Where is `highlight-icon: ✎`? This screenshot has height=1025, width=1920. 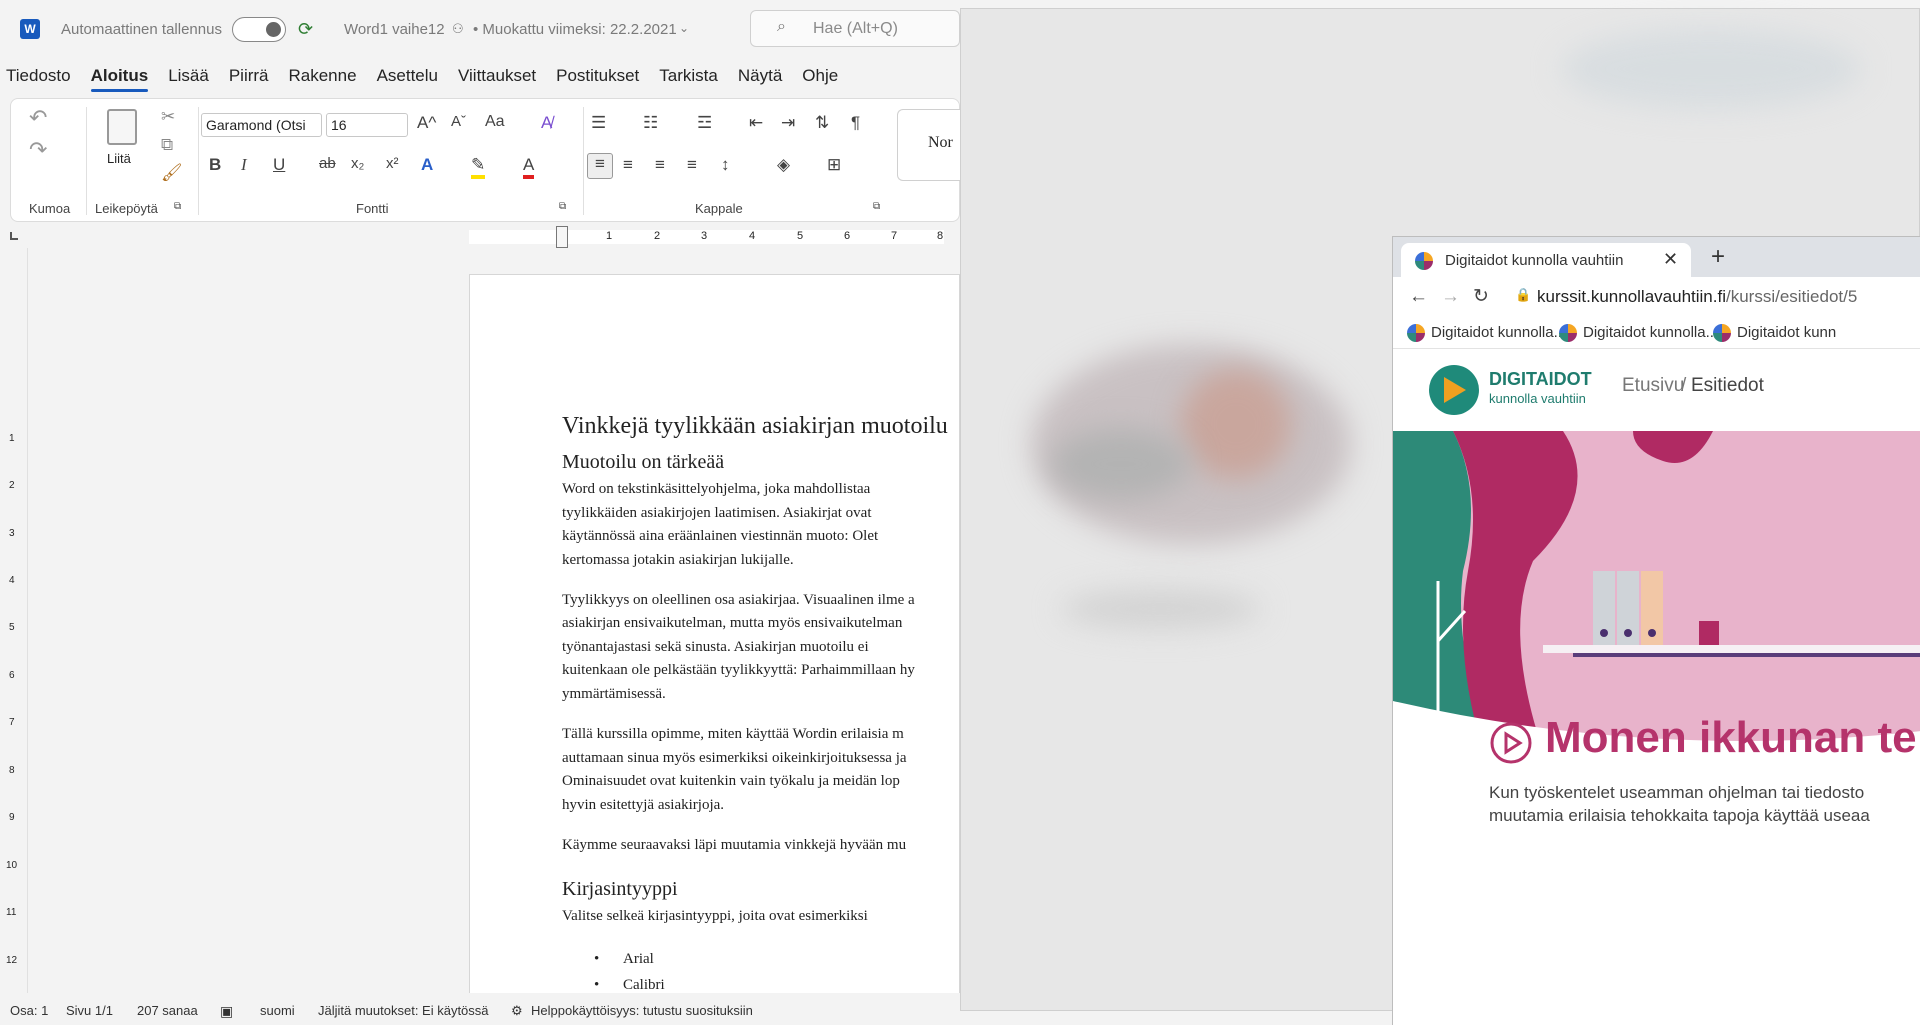
highlight-icon: ✎ is located at coordinates (478, 167).